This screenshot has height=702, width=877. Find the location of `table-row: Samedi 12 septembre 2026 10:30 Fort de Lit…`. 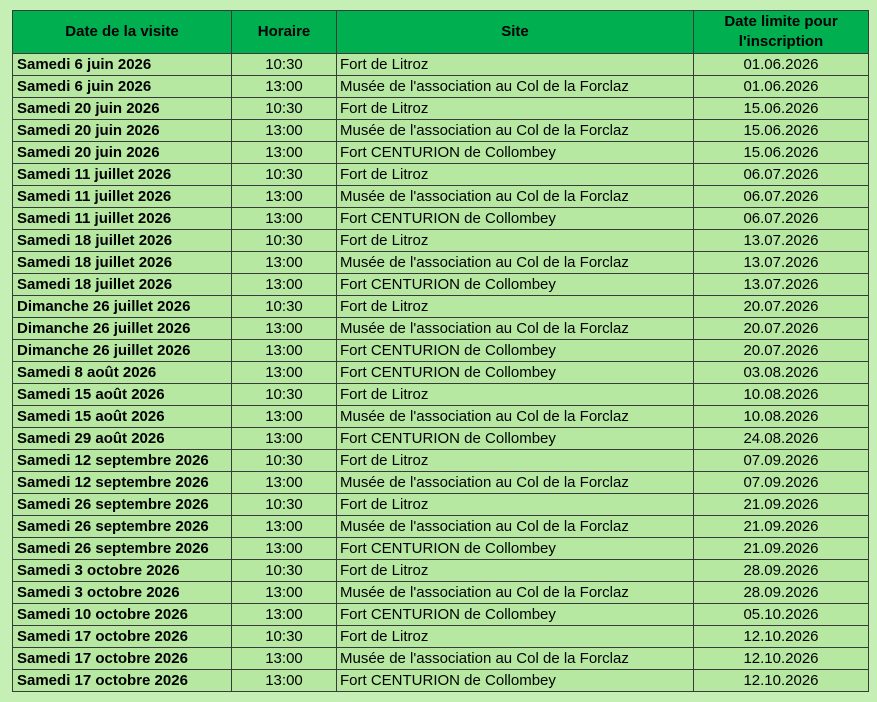

table-row: Samedi 12 septembre 2026 10:30 Fort de Lit… is located at coordinates (440, 460).